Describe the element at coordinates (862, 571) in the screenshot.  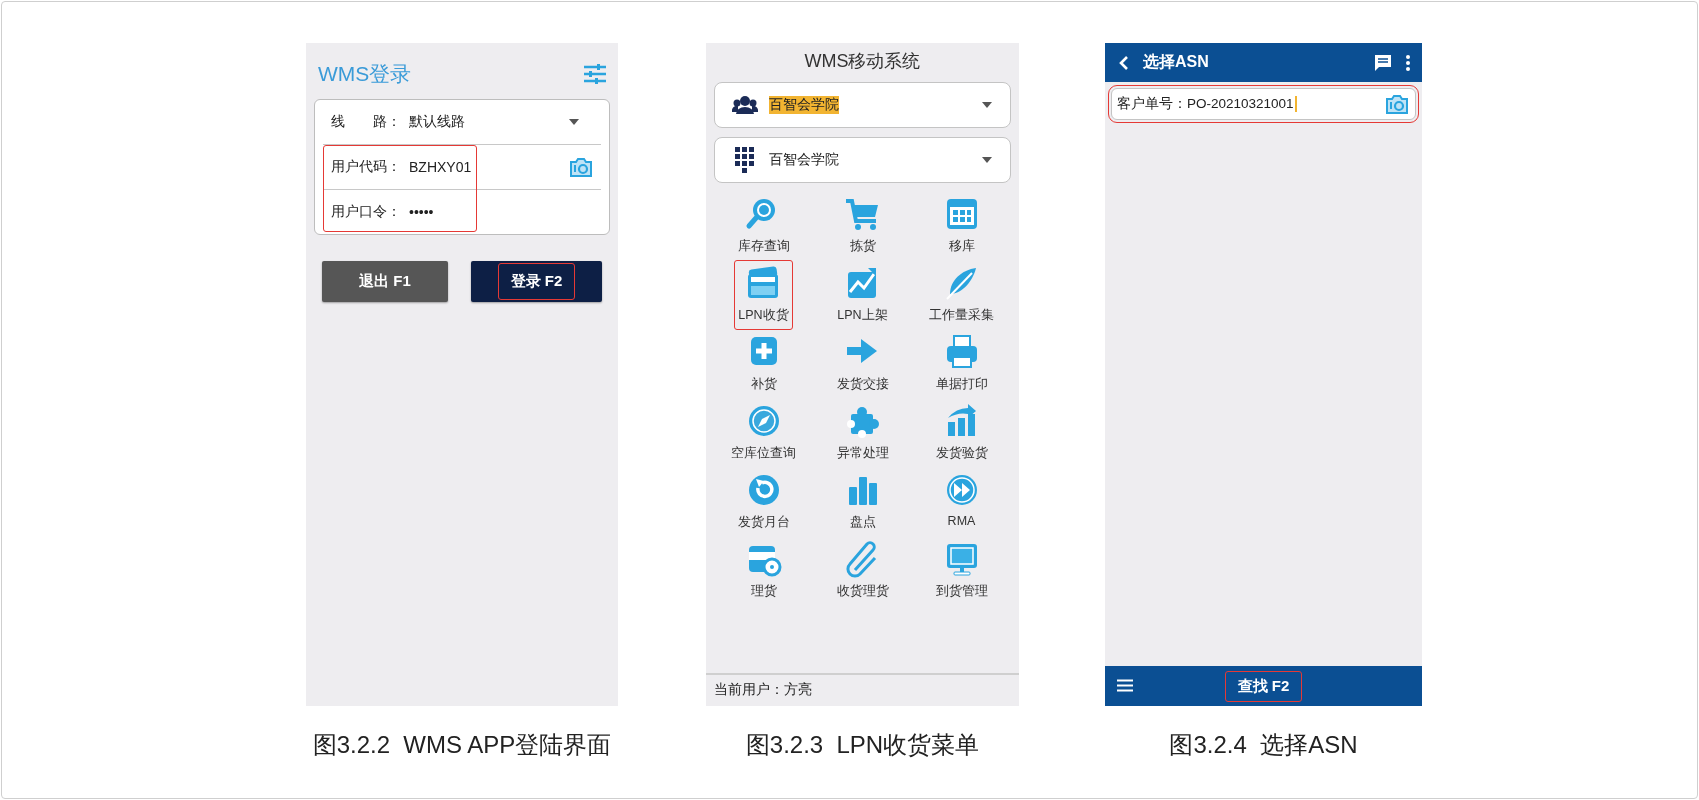
I see `menu-item: 收货理货` at that location.